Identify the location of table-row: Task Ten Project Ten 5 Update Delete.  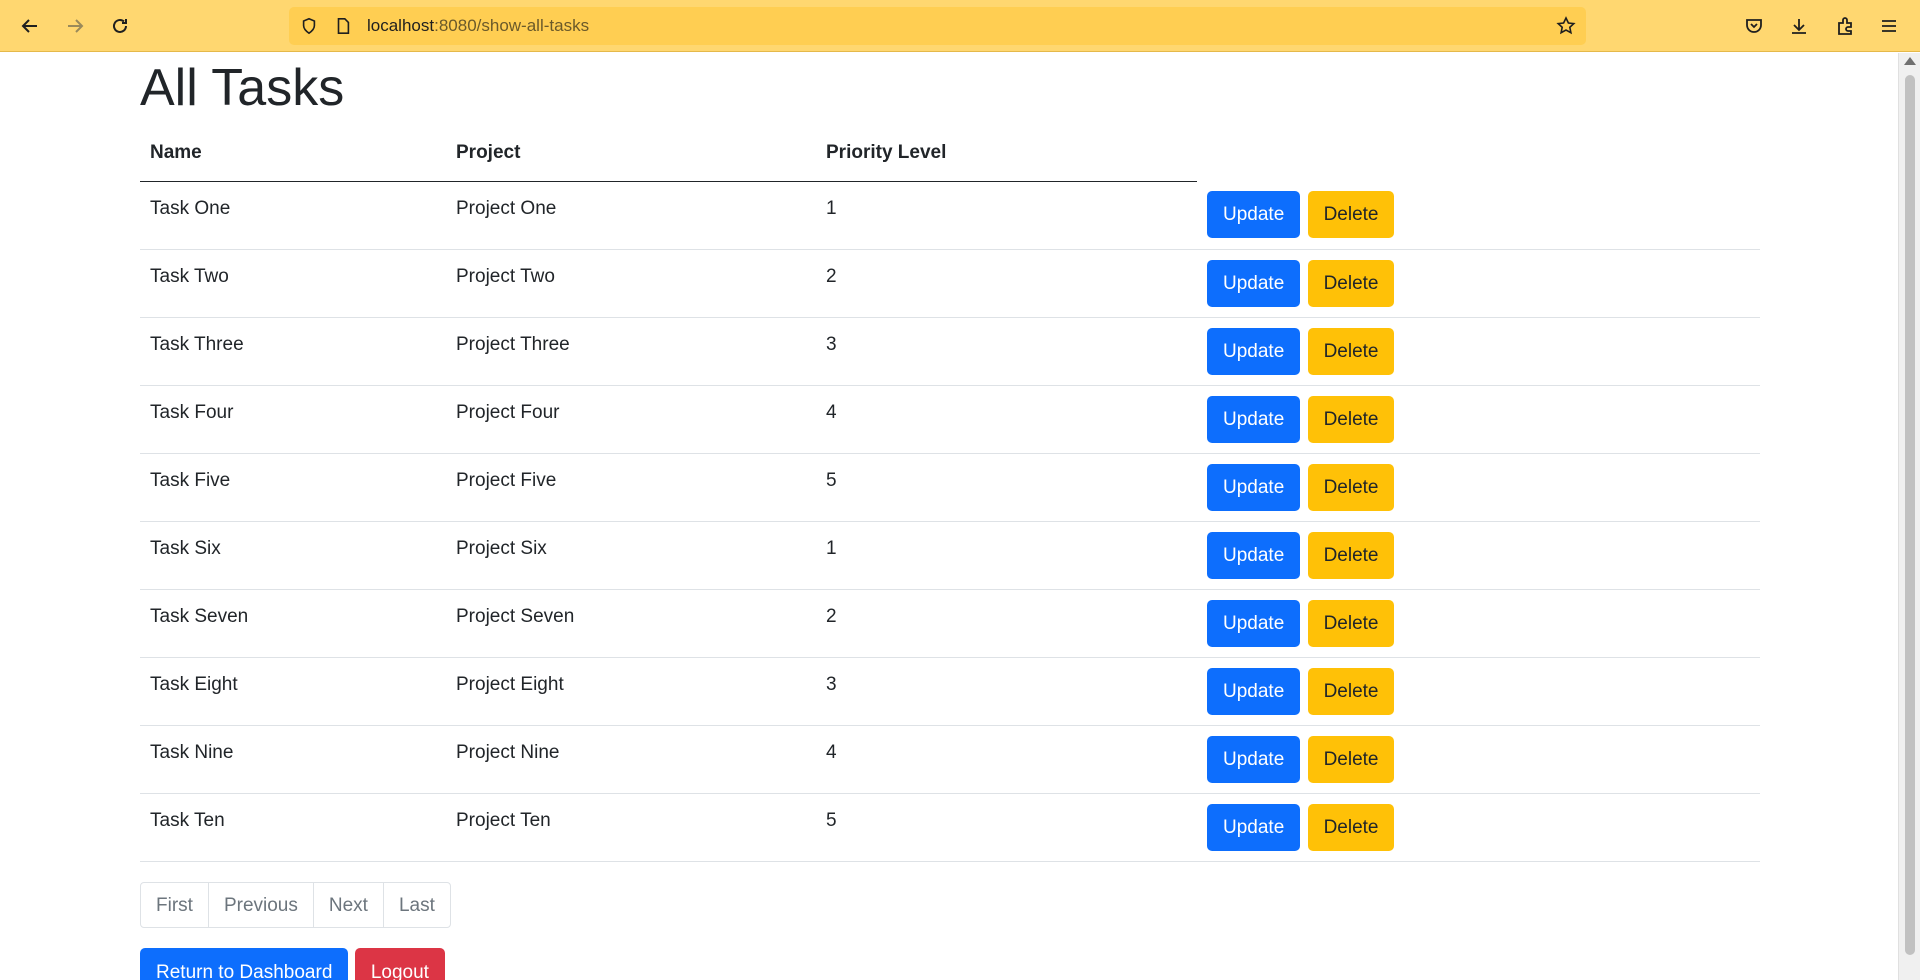
(950, 827).